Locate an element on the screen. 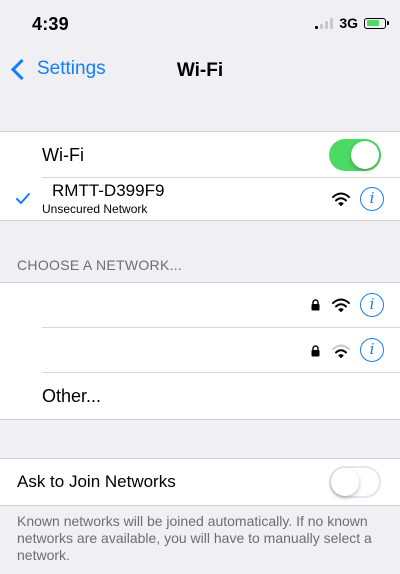  page-title: Wi-Fi is located at coordinates (200, 70).